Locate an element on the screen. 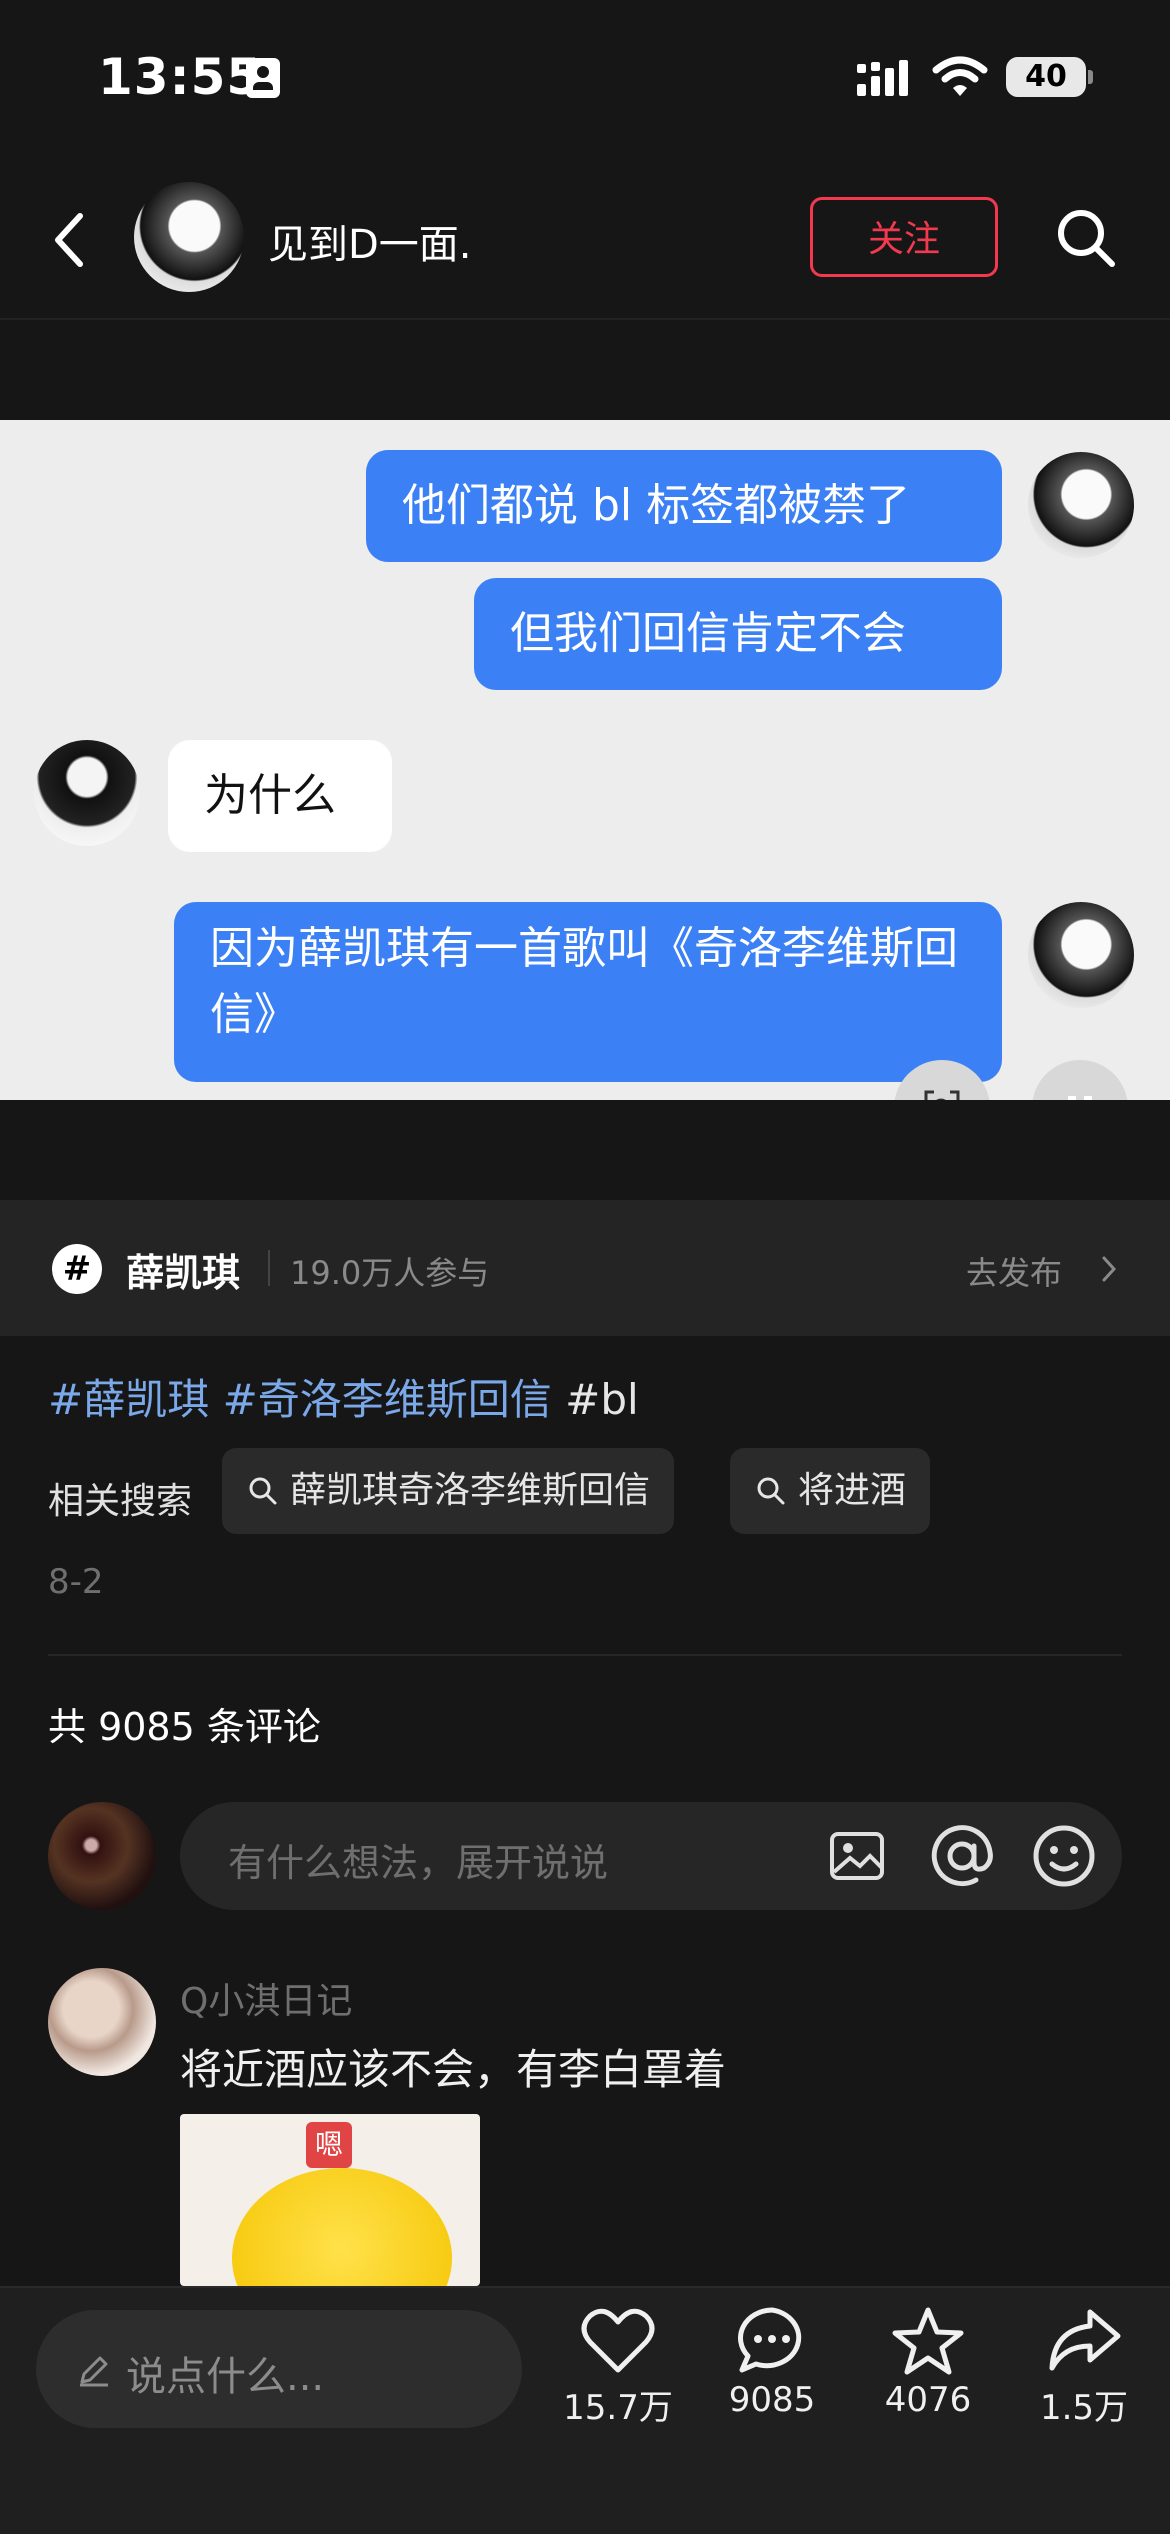 The height and width of the screenshot is (2534, 1170). comment-bubble-icon is located at coordinates (770, 2340).